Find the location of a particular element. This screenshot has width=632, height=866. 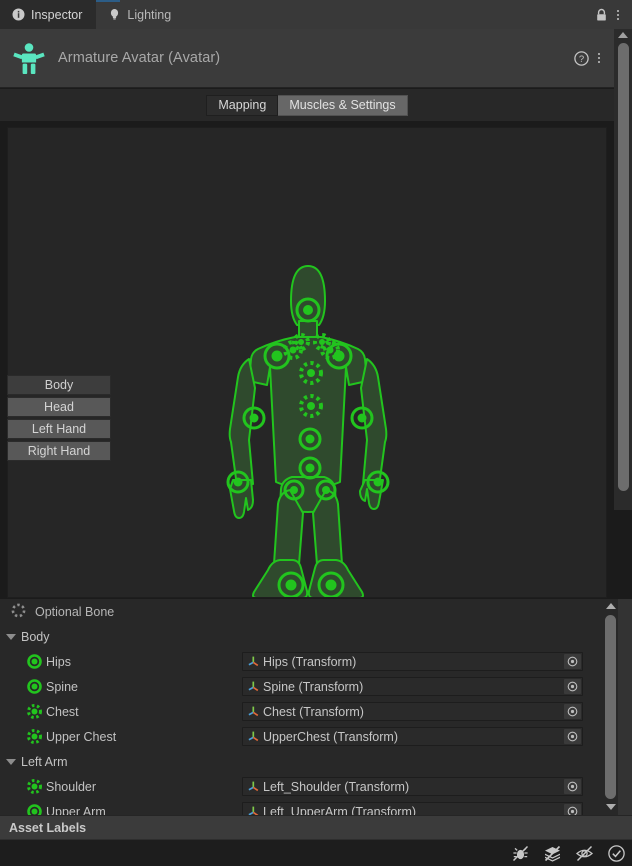

help-icon: ? is located at coordinates (581, 58).